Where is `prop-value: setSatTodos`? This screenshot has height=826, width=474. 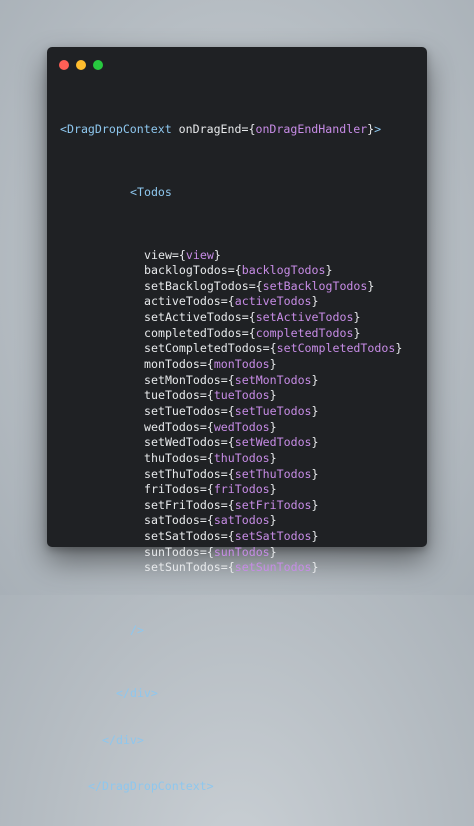 prop-value: setSatTodos is located at coordinates (273, 536).